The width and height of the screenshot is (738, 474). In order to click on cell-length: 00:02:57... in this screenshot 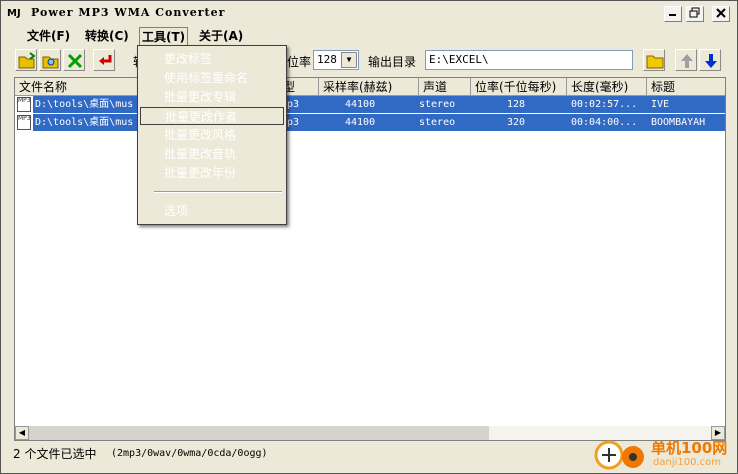, I will do `click(604, 104)`.